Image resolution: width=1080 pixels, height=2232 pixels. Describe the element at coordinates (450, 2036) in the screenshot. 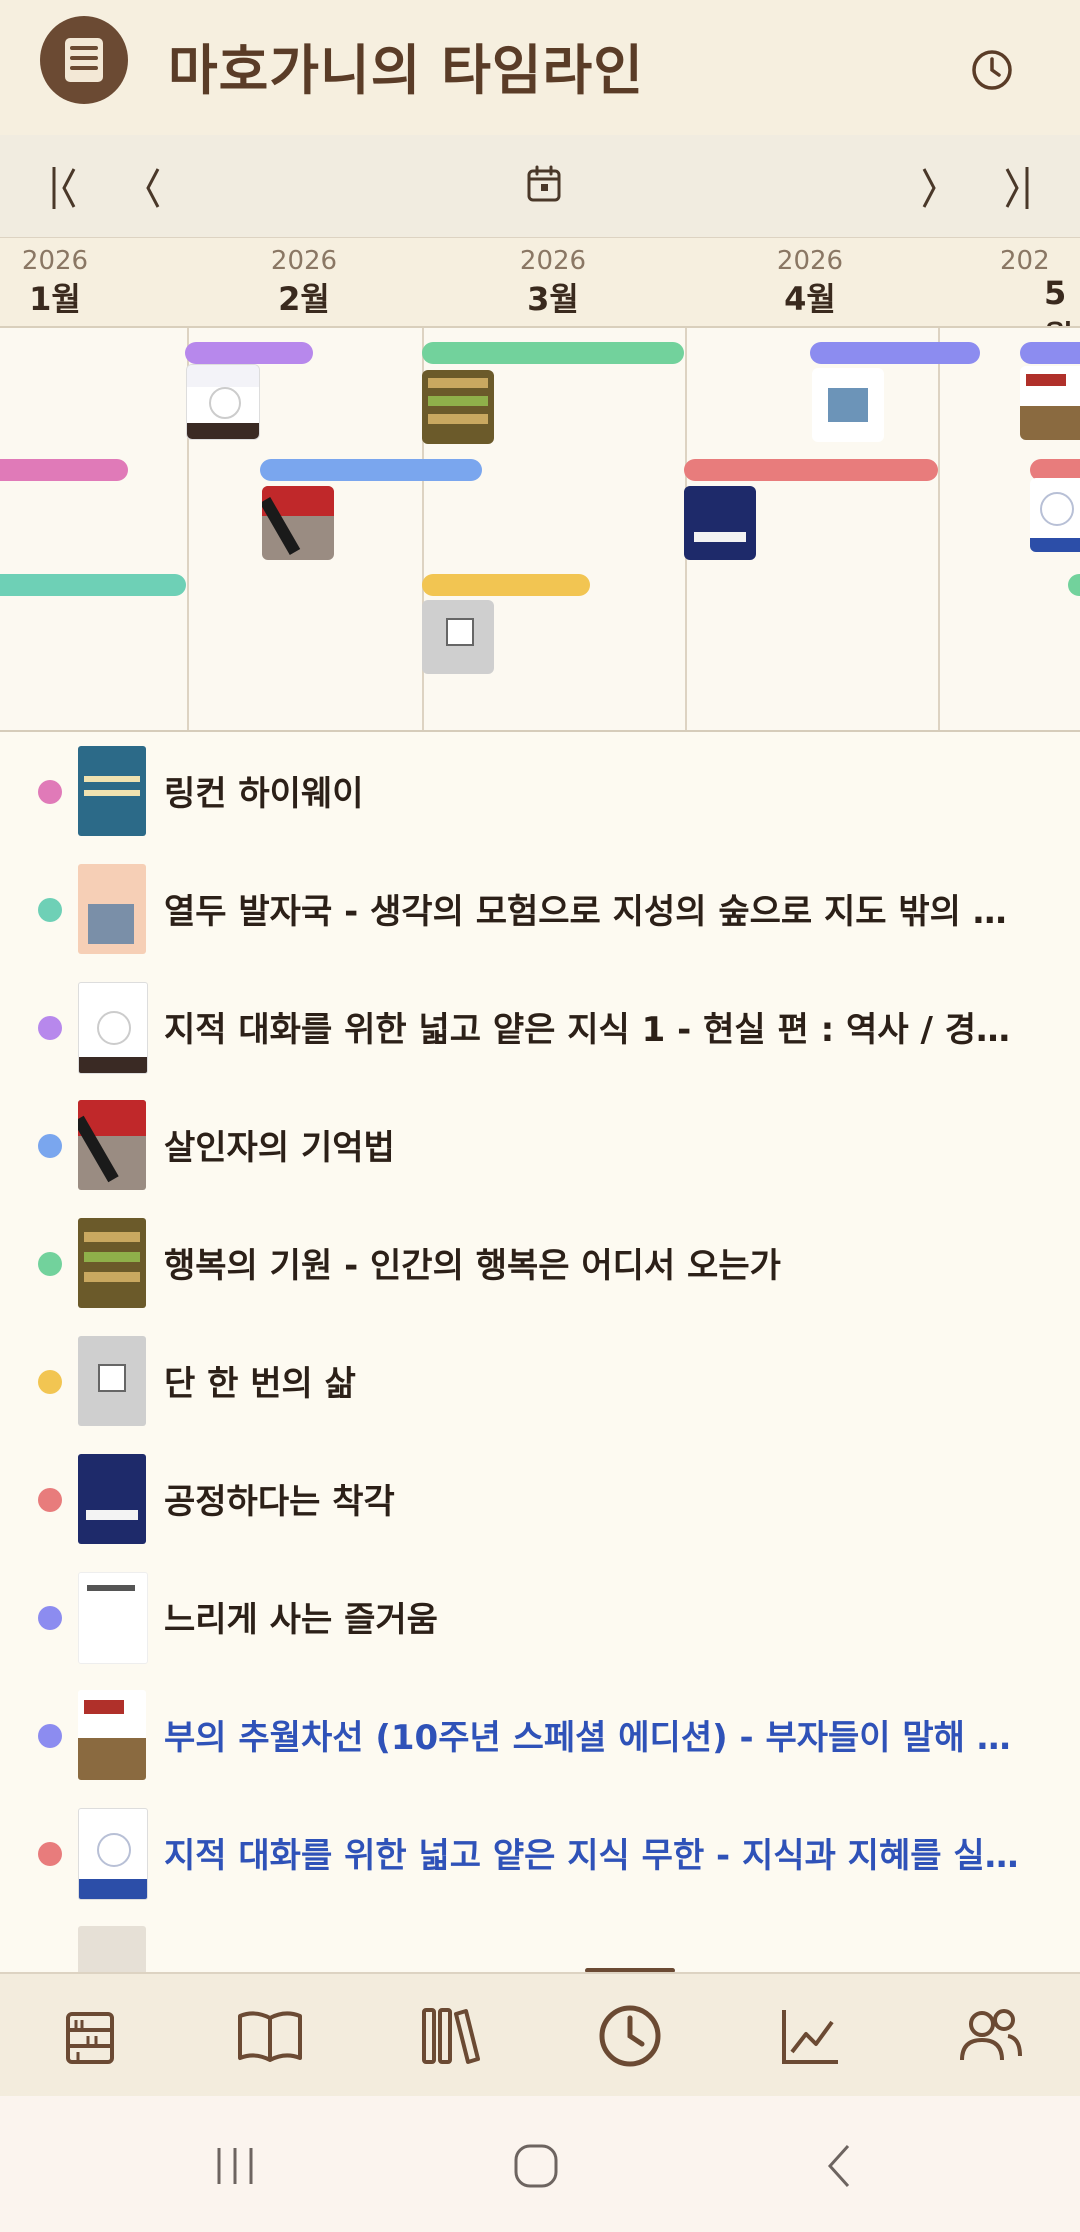

I see `books-icon` at that location.